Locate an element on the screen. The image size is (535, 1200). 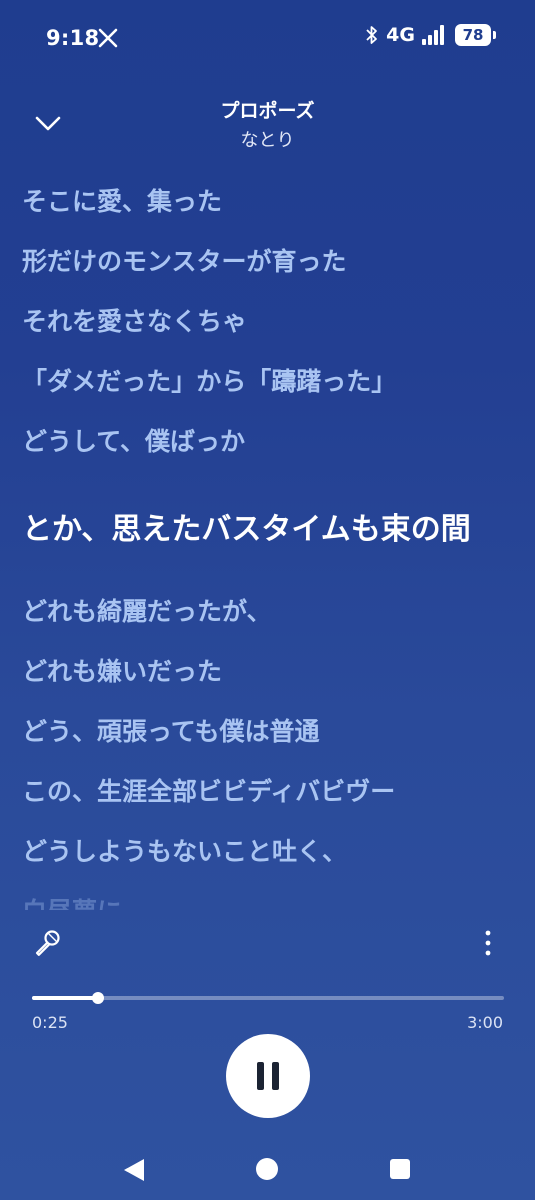
status-indicators: 4G 78 is located at coordinates (430, 35).